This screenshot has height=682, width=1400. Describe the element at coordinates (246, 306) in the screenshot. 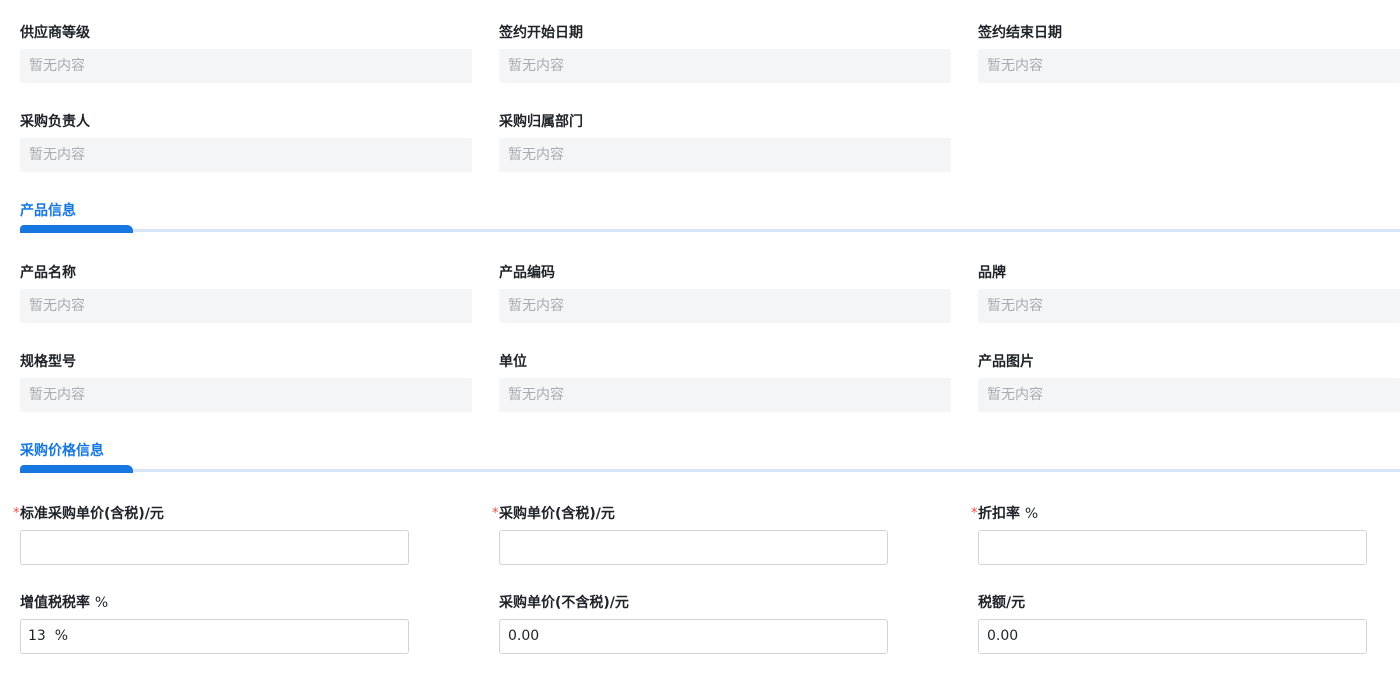

I see `product-name-value: 暂无内容` at that location.